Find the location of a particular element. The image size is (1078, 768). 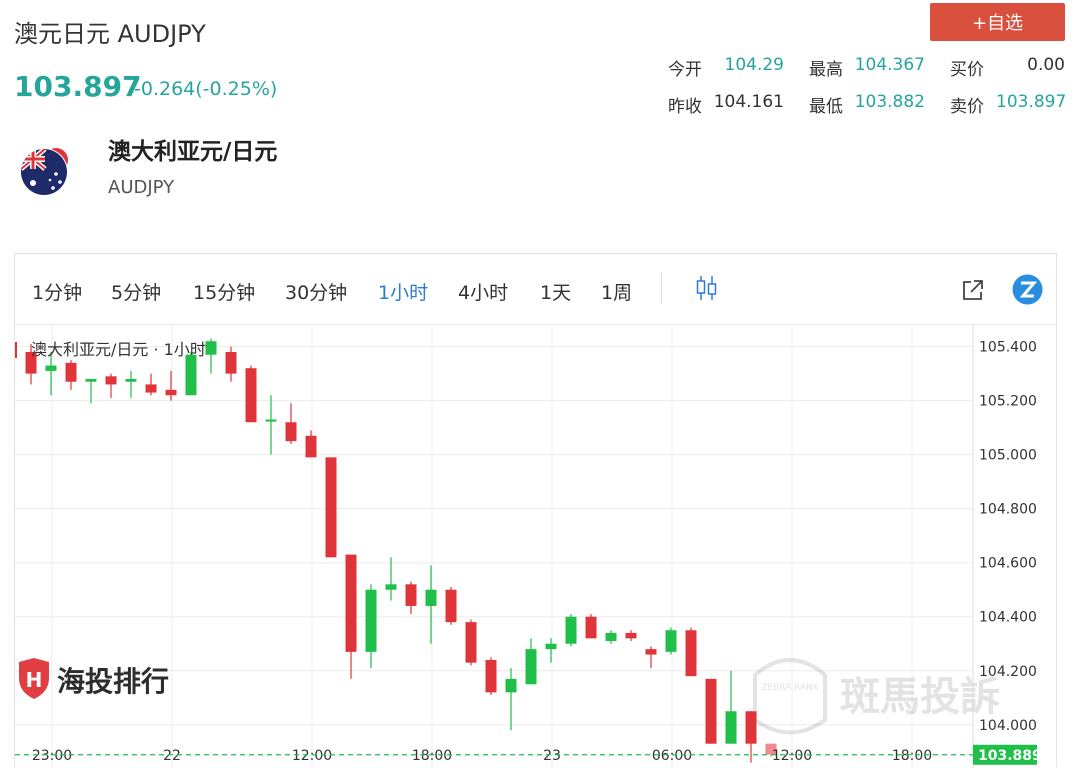

watermark-left: H 海投排行 is located at coordinates (94, 678).